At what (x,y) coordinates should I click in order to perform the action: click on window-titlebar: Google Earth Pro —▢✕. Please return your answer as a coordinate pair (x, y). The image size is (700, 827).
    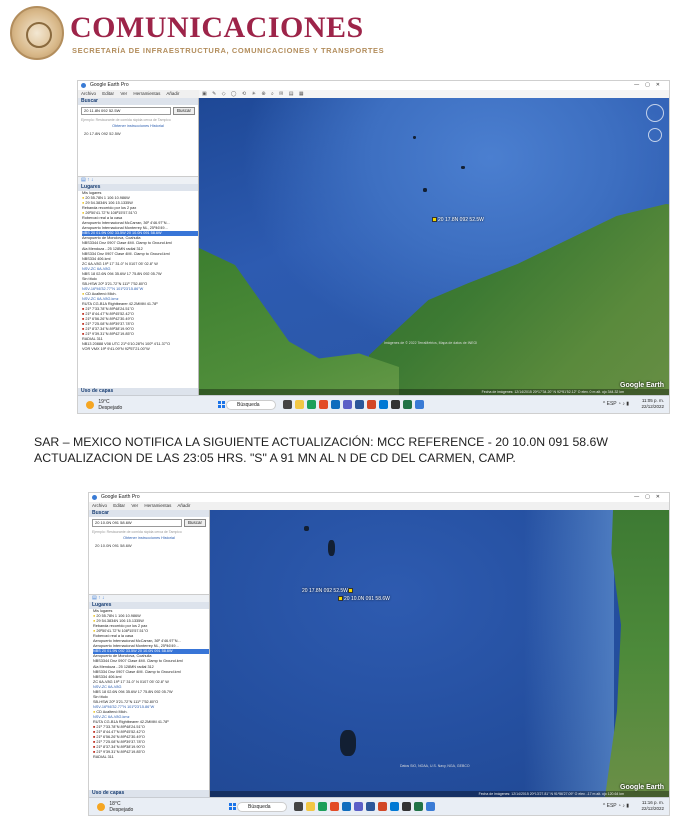
    Looking at the image, I should click on (373, 85).